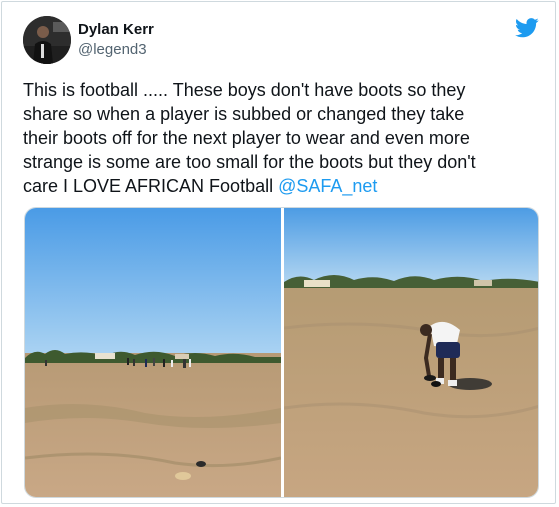 The width and height of the screenshot is (559, 507). I want to click on tweet-text-line: care I LOVE AFRICAN Football, so click(151, 186).